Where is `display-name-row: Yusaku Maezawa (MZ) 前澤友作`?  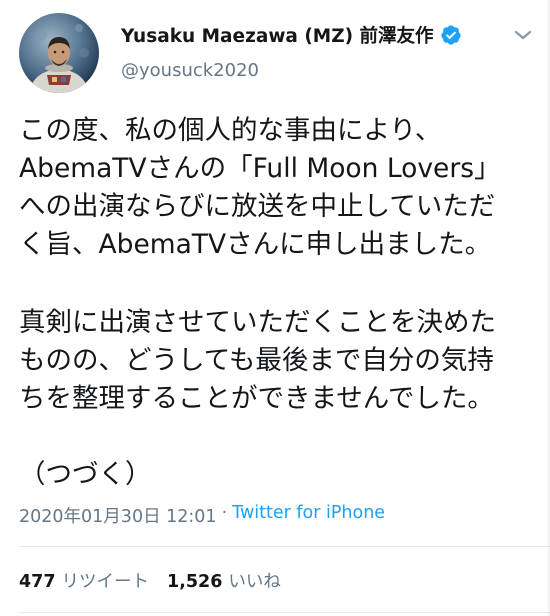 display-name-row: Yusaku Maezawa (MZ) 前澤友作 is located at coordinates (291, 35).